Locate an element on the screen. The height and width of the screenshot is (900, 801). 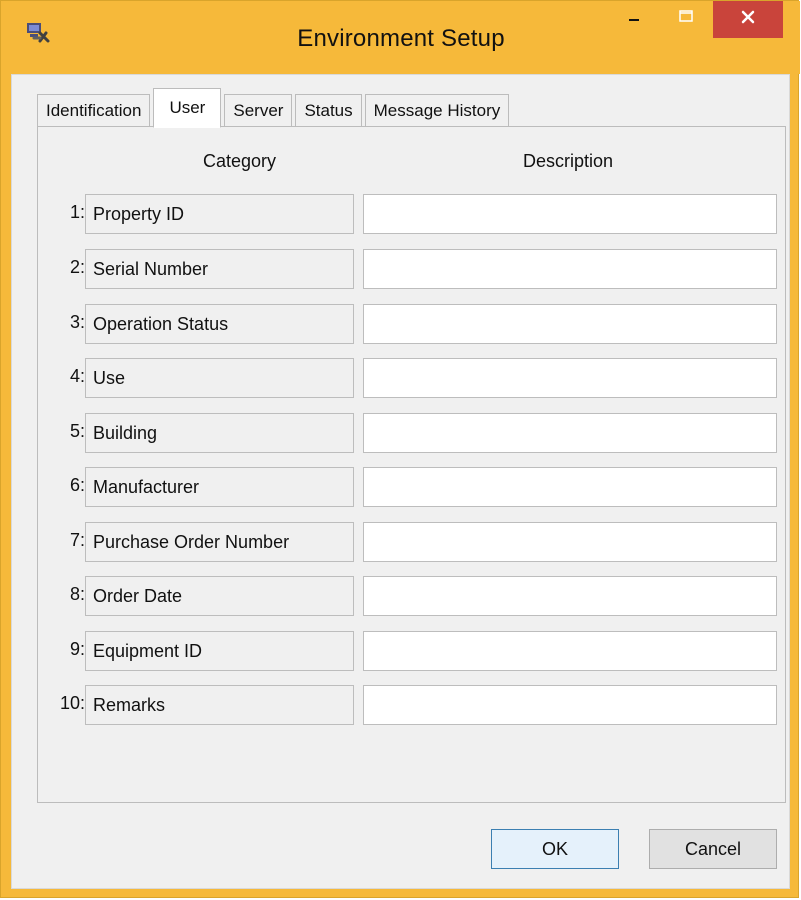
form-row-order-date: 8: Order Date is located at coordinates (412, 596).